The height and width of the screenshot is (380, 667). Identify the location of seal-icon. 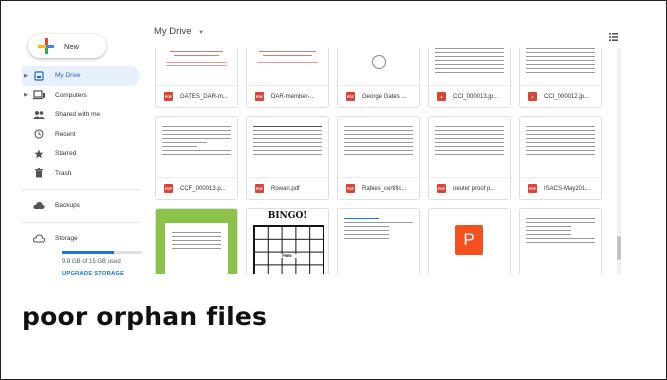
(379, 62).